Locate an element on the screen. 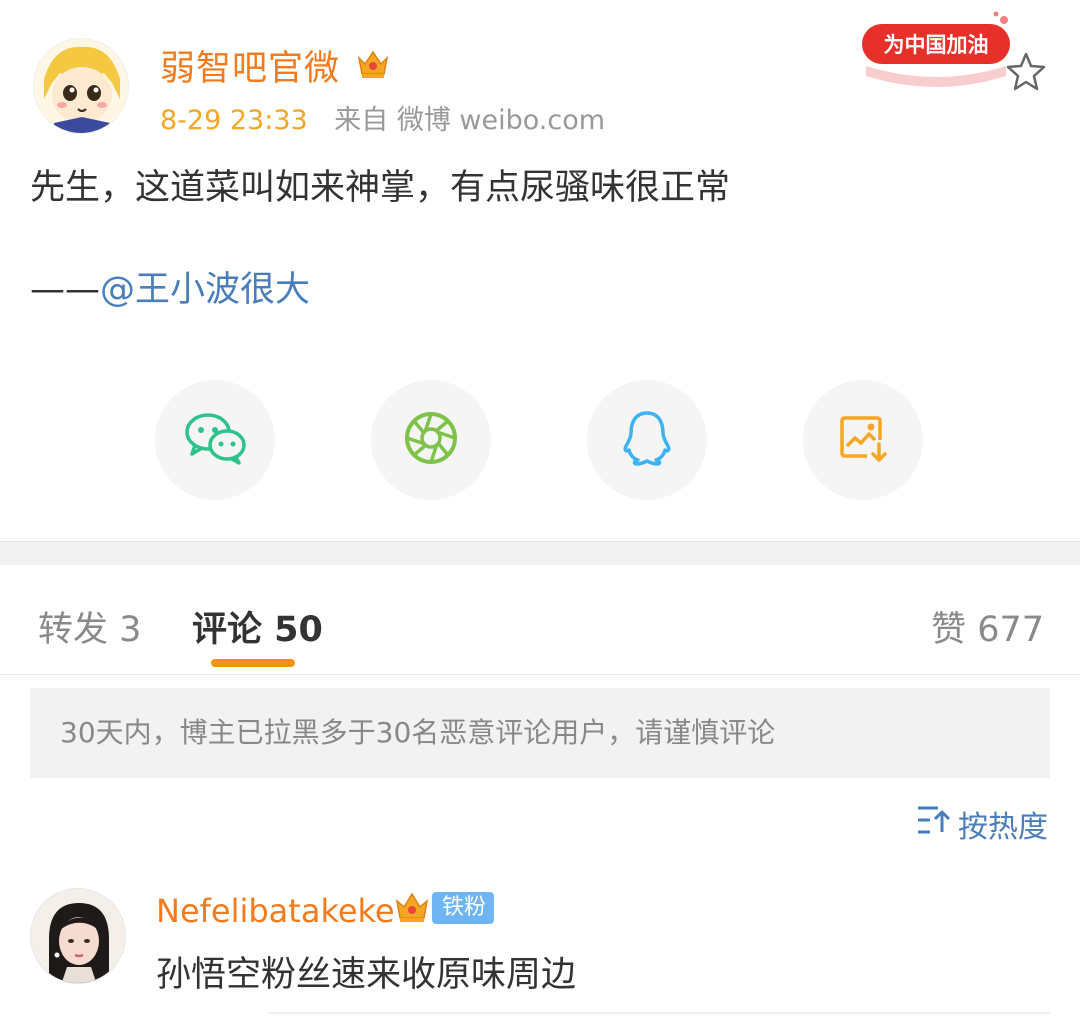  commenter-avatar is located at coordinates (78, 936).